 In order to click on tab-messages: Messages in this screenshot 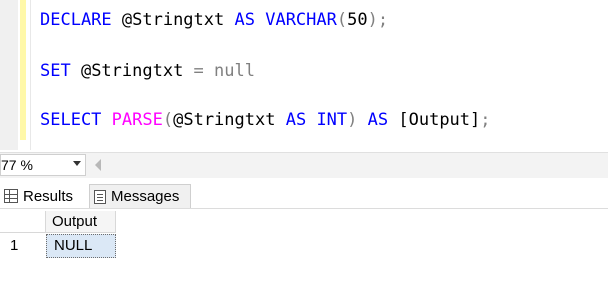, I will do `click(140, 196)`.